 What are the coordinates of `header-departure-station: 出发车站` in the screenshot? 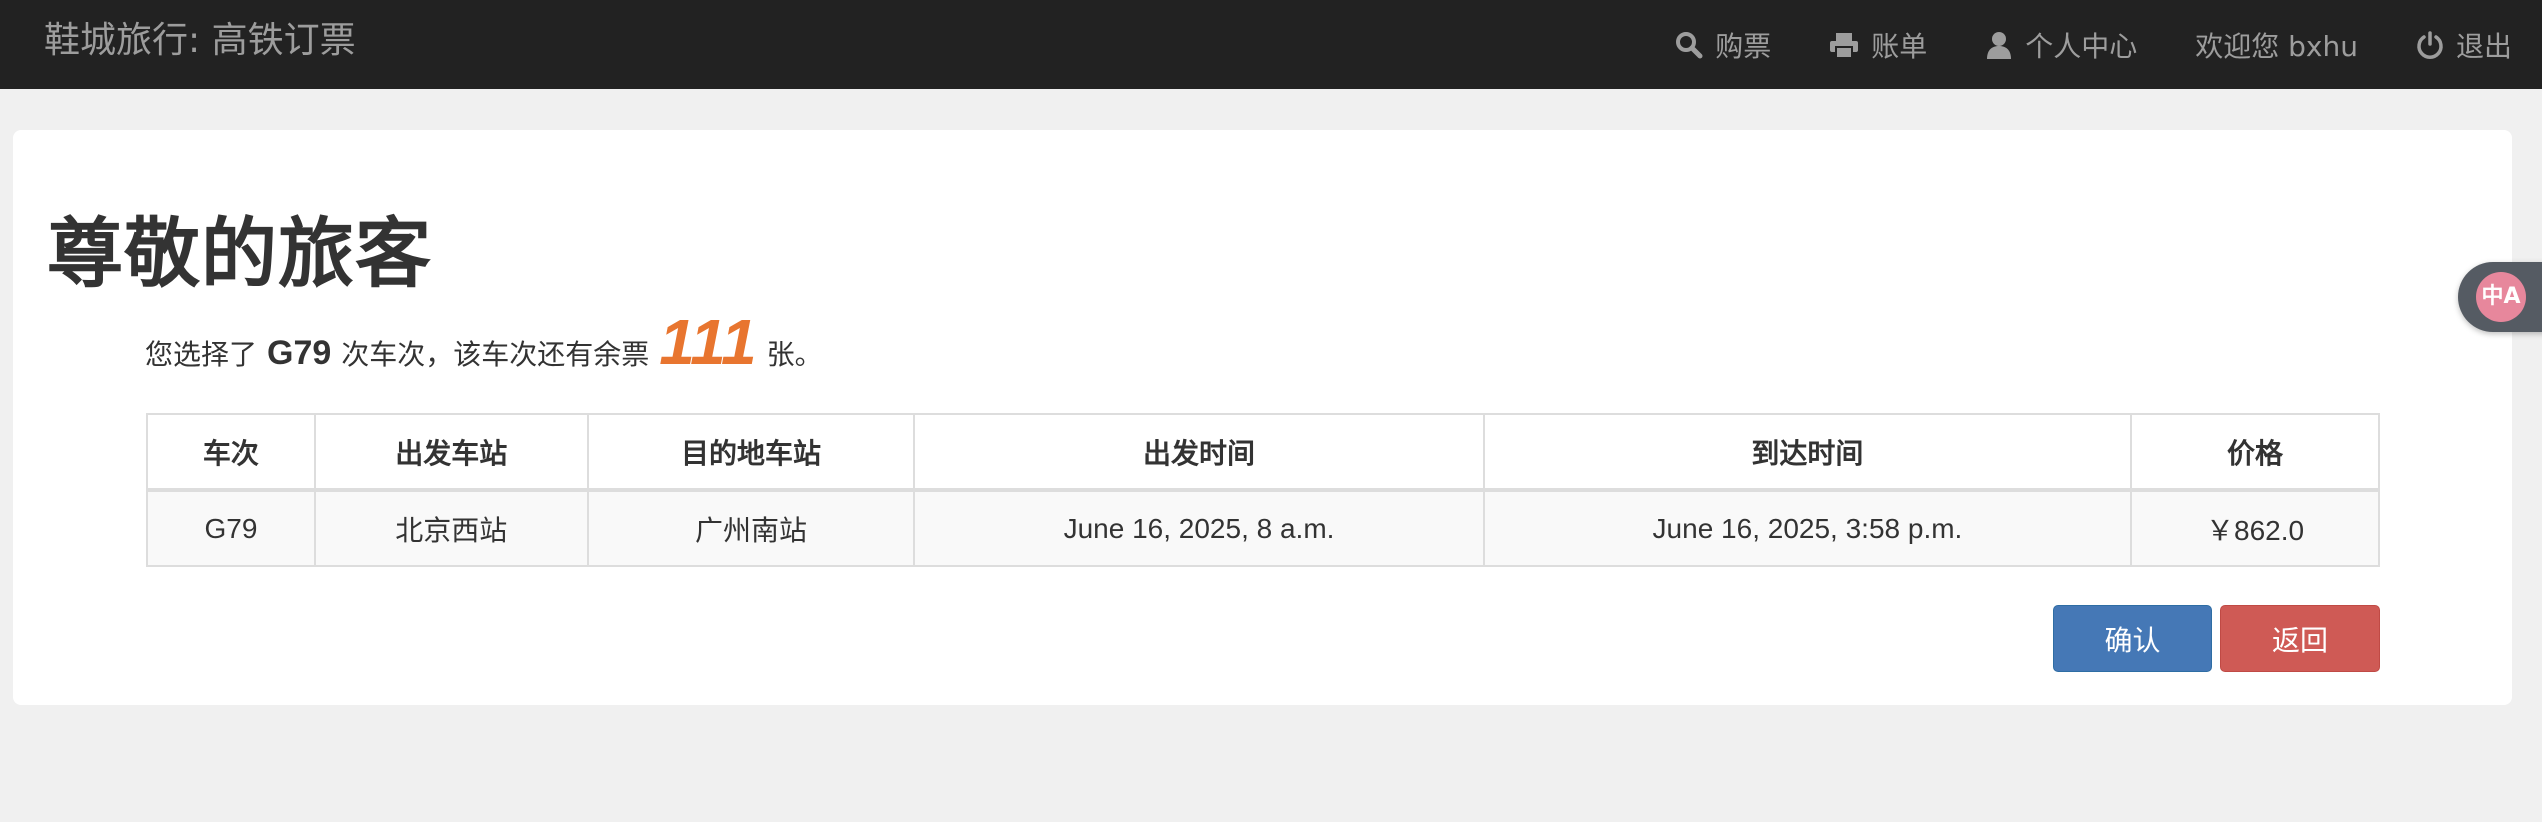 It's located at (451, 452).